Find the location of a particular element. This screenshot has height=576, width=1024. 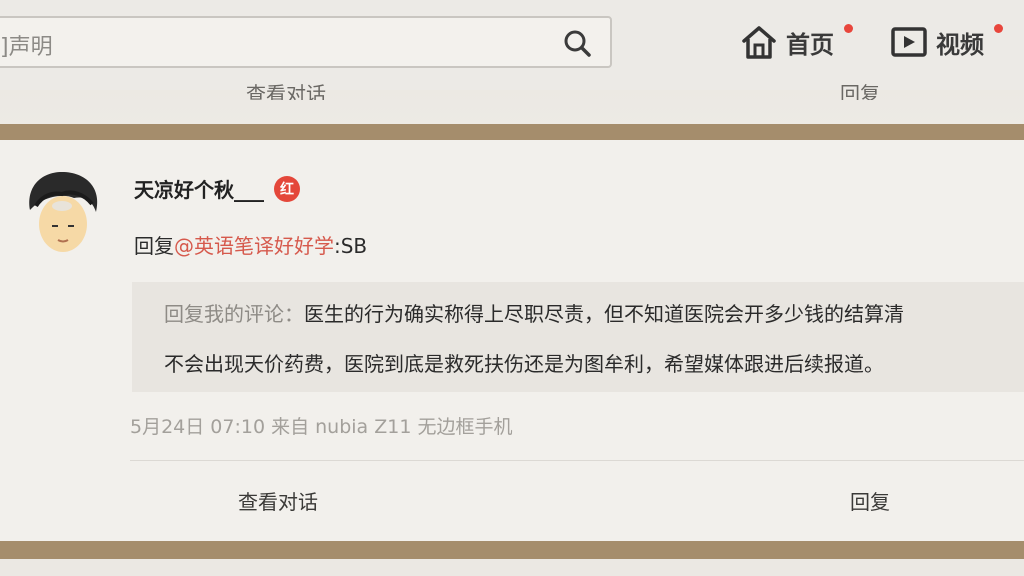

previous-view-conversation-button: 查看对话 is located at coordinates (286, 89).